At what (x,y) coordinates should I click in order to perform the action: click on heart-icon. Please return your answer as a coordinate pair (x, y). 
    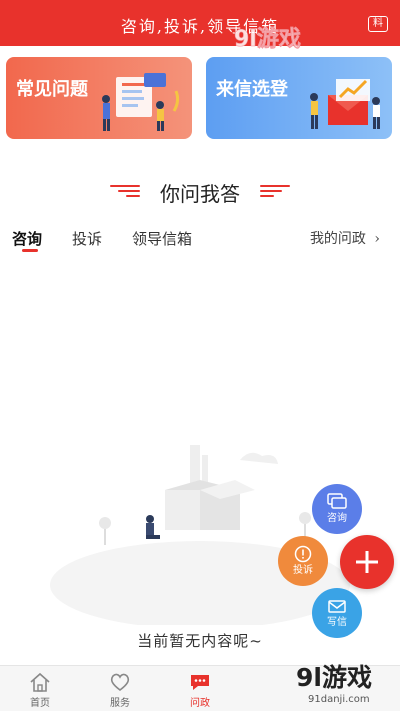
    Looking at the image, I should click on (120, 682).